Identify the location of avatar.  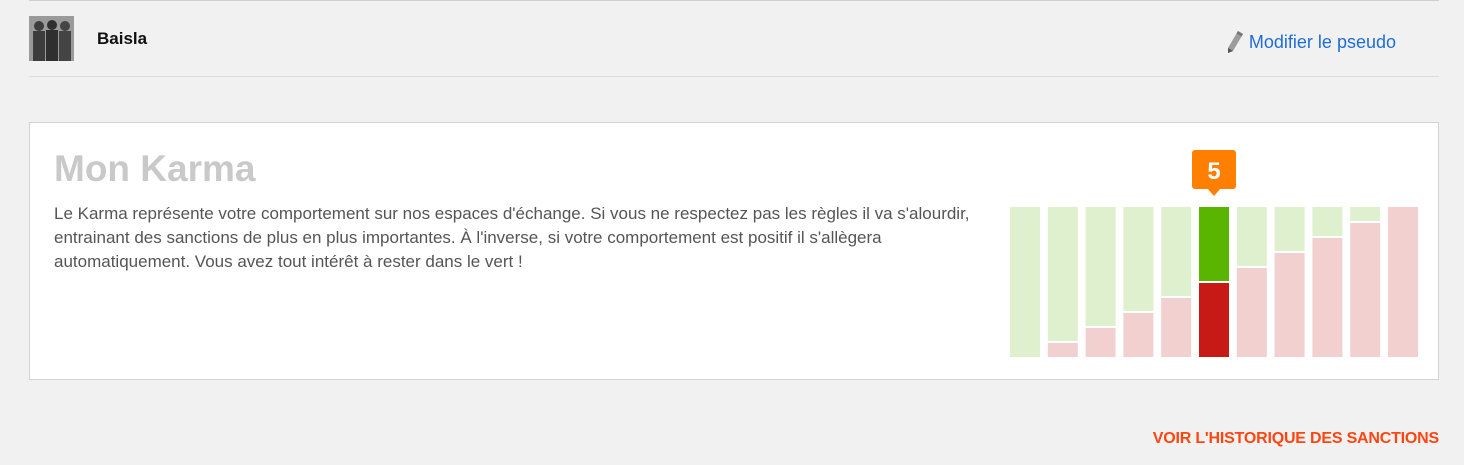
(51, 38).